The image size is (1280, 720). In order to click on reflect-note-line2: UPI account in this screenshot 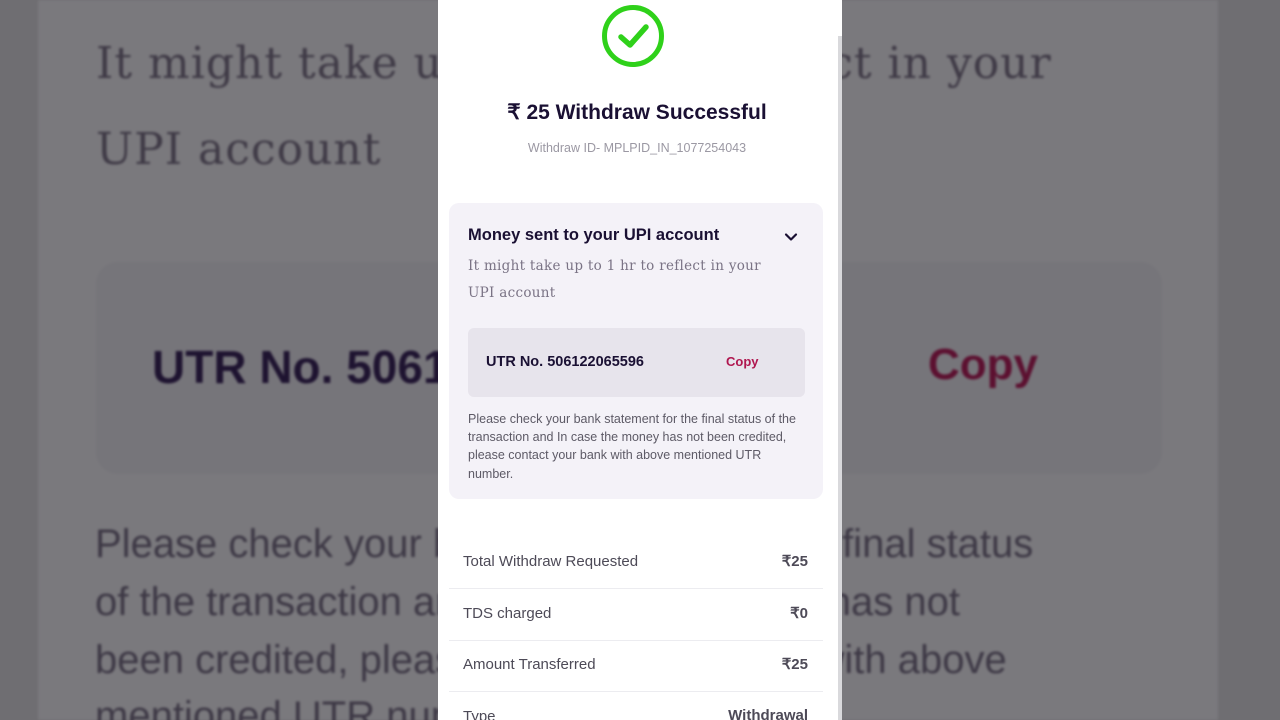, I will do `click(512, 293)`.